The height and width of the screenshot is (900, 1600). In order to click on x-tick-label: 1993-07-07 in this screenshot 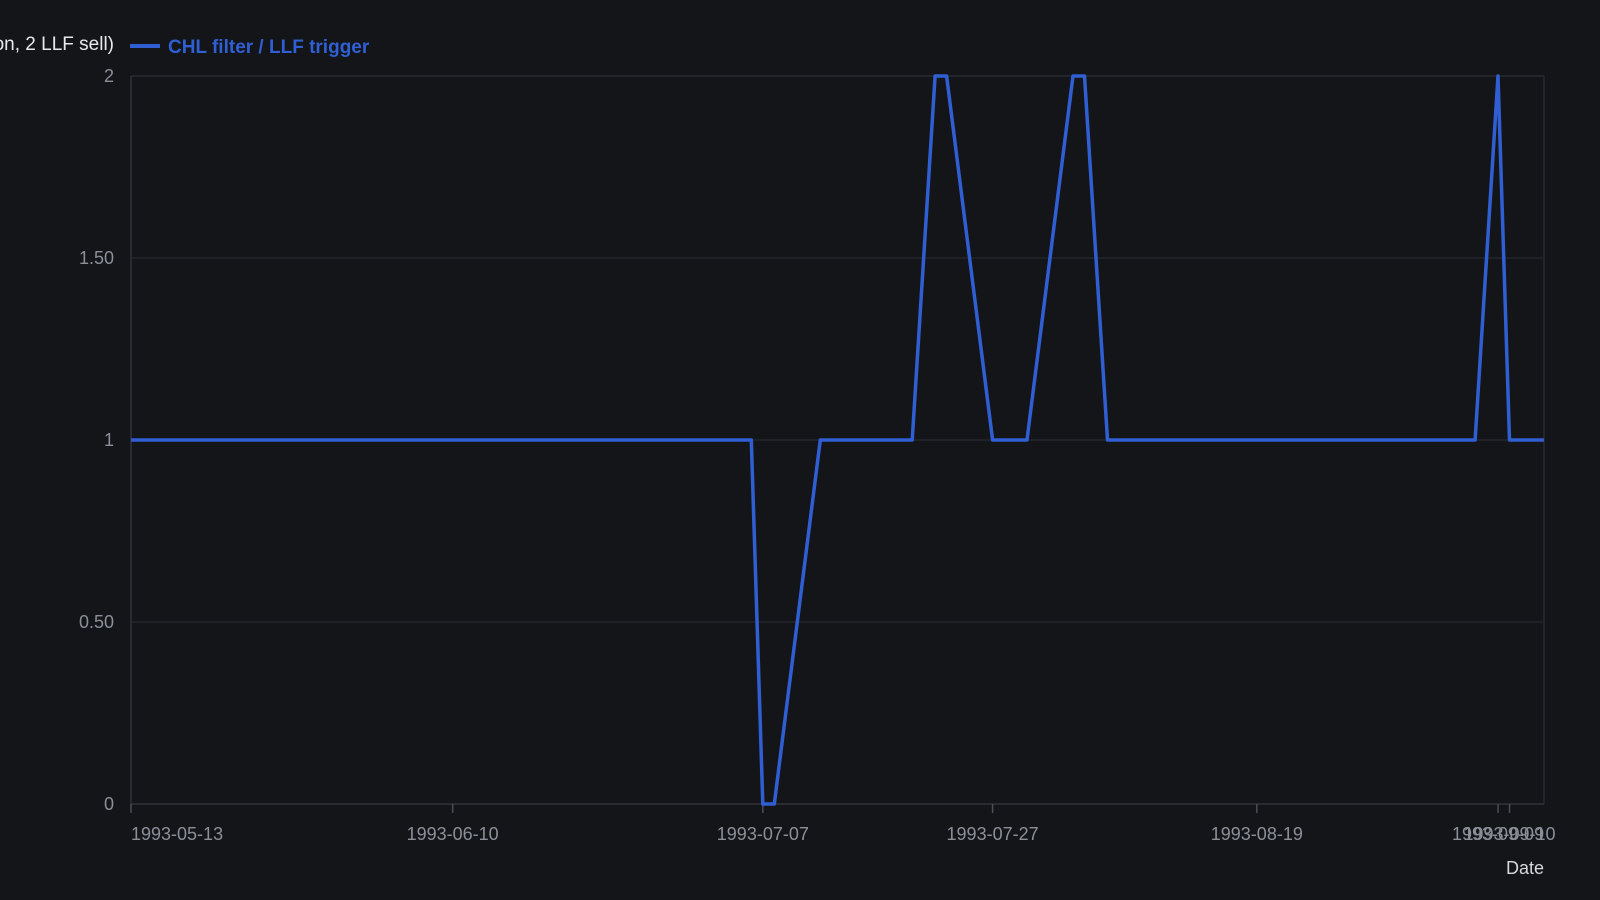, I will do `click(763, 834)`.